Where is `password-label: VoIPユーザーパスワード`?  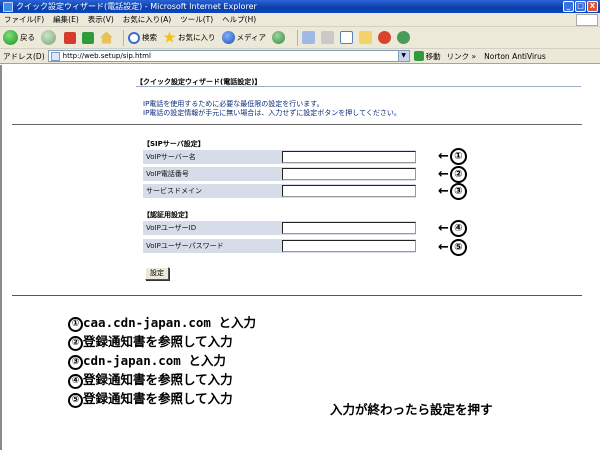 password-label: VoIPユーザーパスワード is located at coordinates (185, 246).